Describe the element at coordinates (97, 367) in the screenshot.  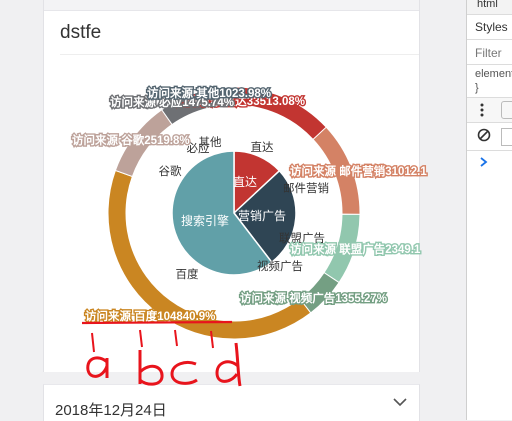
I see `annotation-letter-a` at that location.